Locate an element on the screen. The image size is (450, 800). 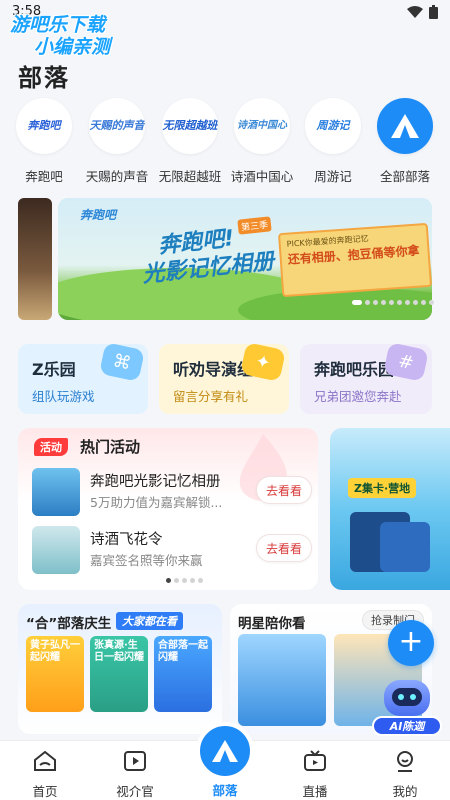
birthday-tile-2: 张真源·生日一起闪耀 is located at coordinates (119, 674).